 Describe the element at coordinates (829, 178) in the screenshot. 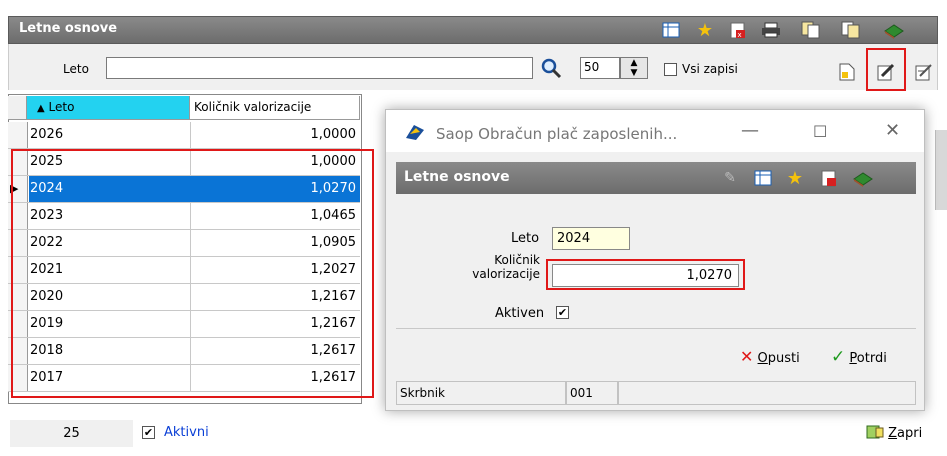

I see `delete-icon` at that location.